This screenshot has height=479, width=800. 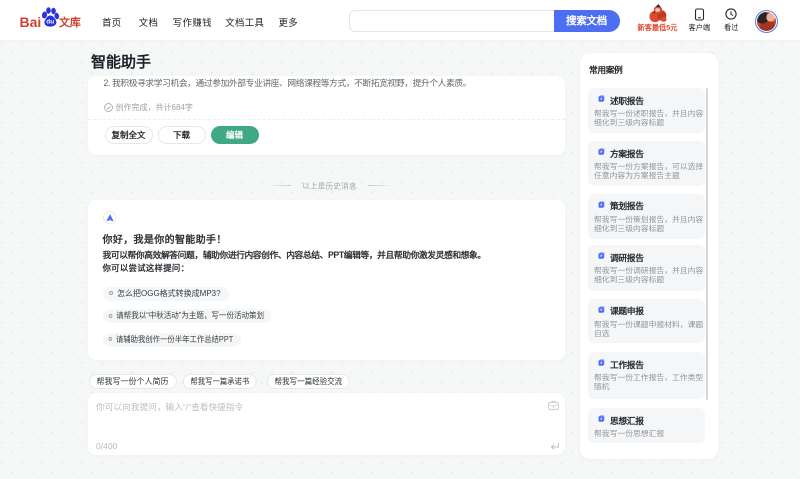 What do you see at coordinates (50, 21) in the screenshot?
I see `svg-text: du` at bounding box center [50, 21].